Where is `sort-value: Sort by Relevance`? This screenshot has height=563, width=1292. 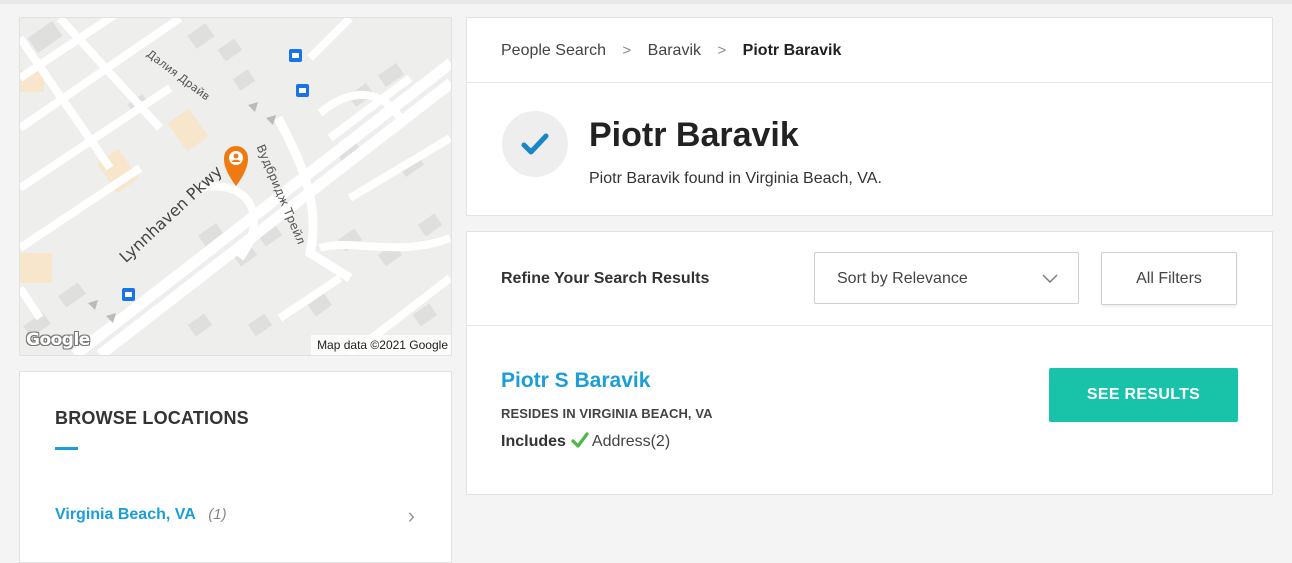
sort-value: Sort by Relevance is located at coordinates (902, 278).